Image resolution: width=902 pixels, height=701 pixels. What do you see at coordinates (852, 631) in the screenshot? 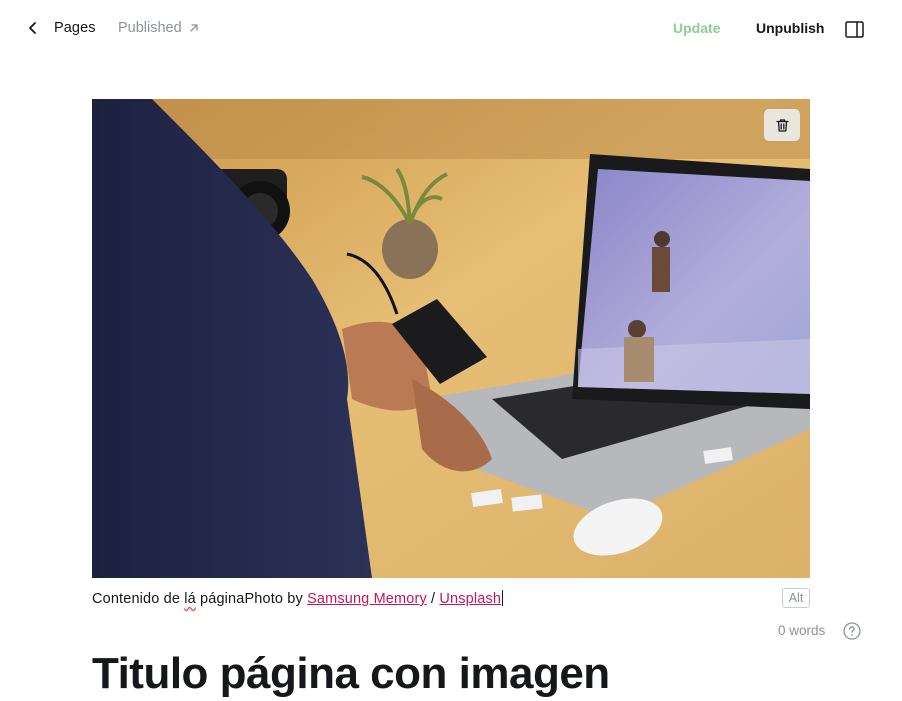
I see `question-circle-icon` at bounding box center [852, 631].